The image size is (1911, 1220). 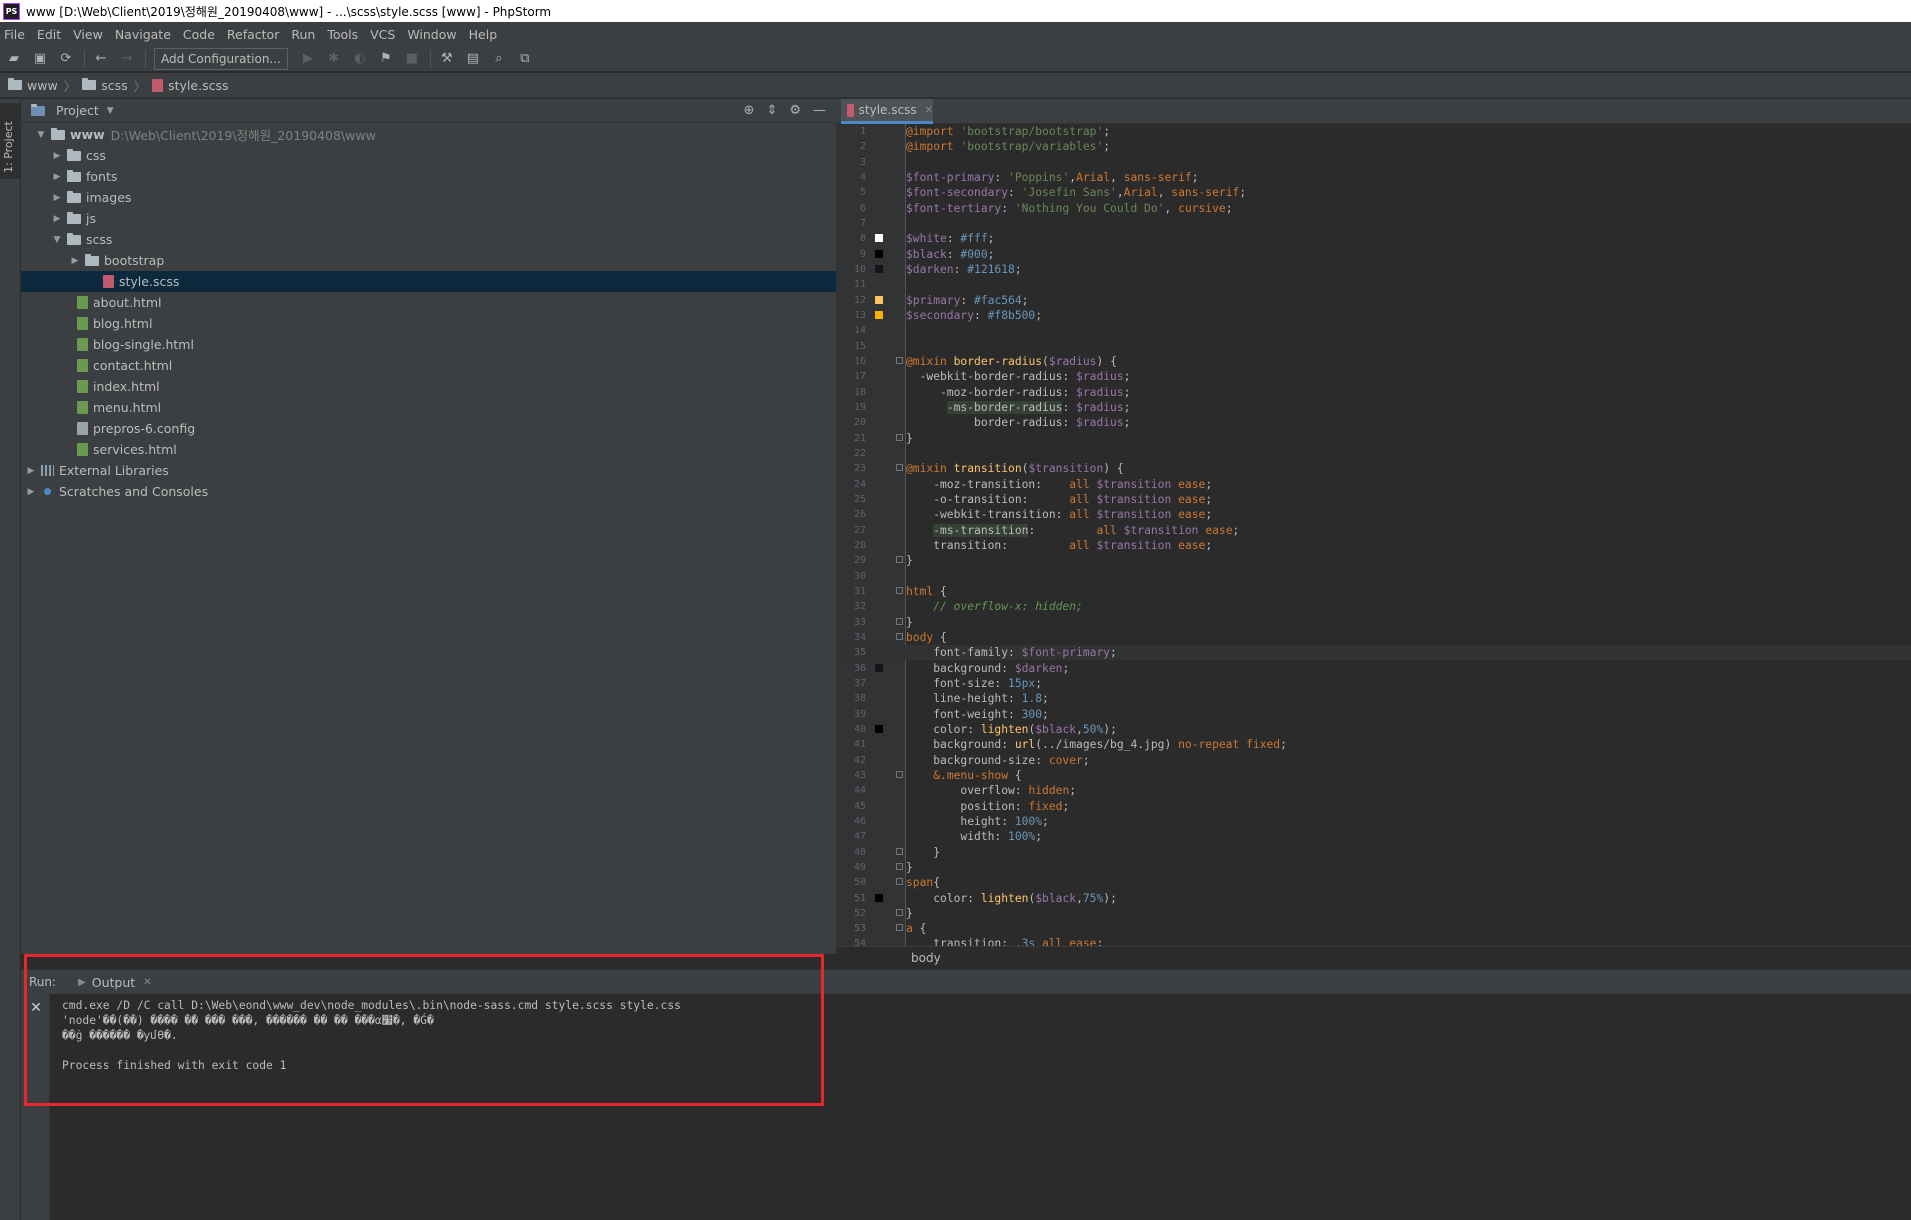 I want to click on menu-code: Code, so click(x=199, y=34).